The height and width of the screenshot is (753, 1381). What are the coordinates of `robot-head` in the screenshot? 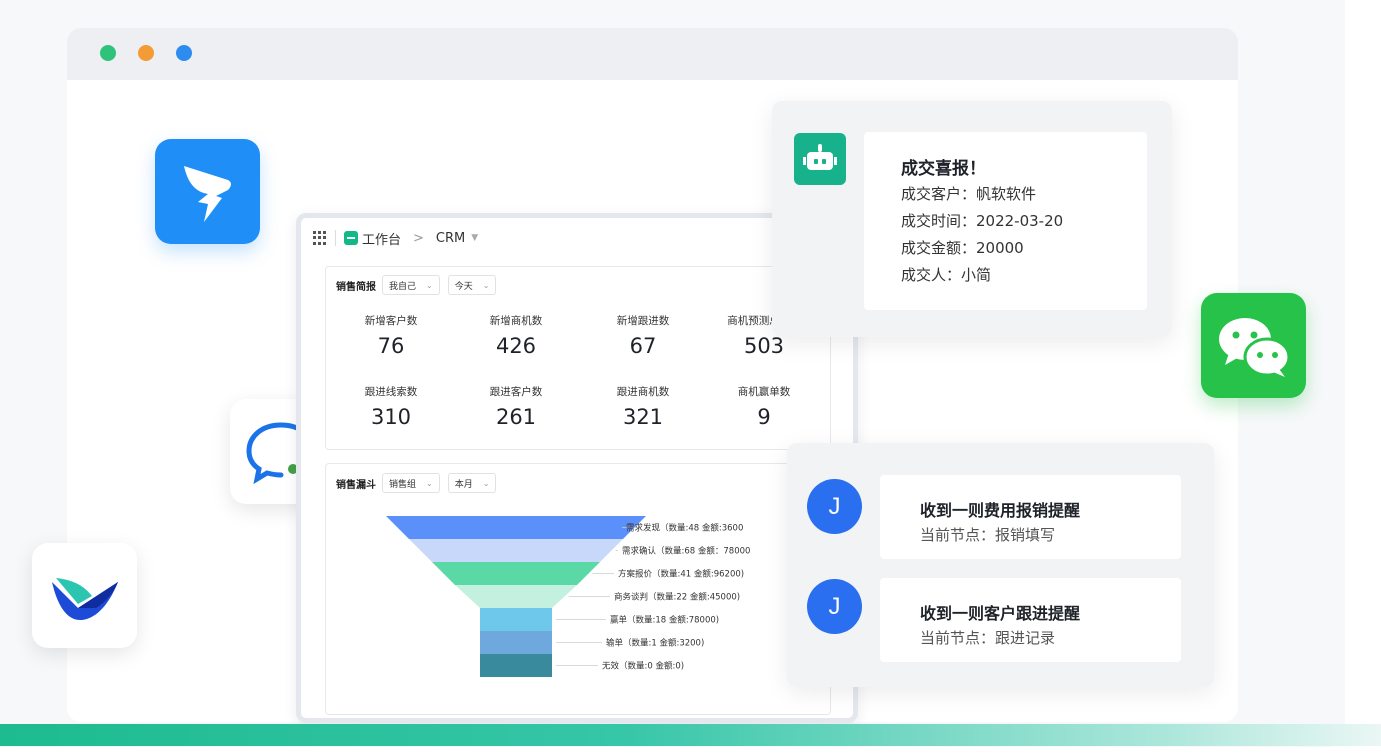 It's located at (820, 161).